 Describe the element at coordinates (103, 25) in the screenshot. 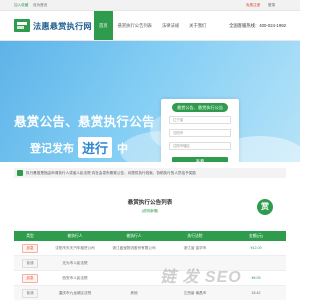

I see `nav-home: 首页` at that location.